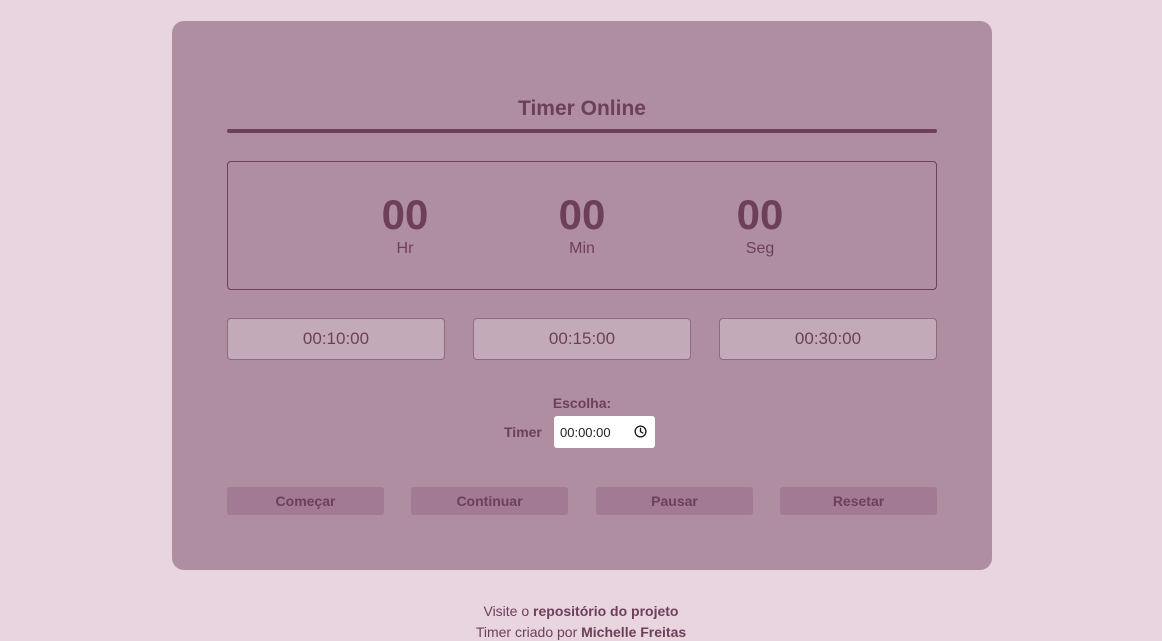  I want to click on preset-10min-button: 00:10:00, so click(336, 339).